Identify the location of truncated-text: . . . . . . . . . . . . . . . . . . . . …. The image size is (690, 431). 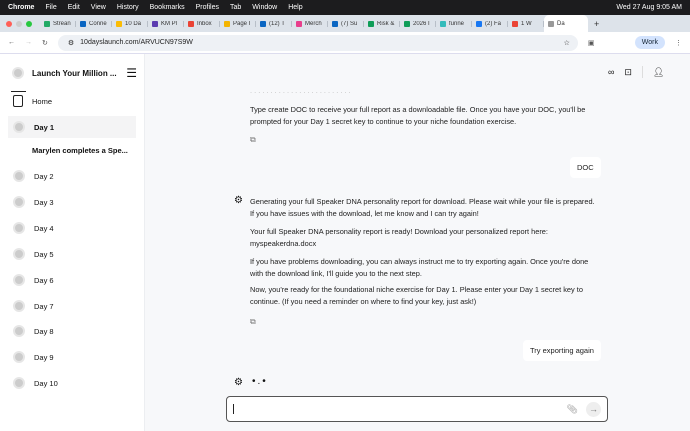
(300, 92).